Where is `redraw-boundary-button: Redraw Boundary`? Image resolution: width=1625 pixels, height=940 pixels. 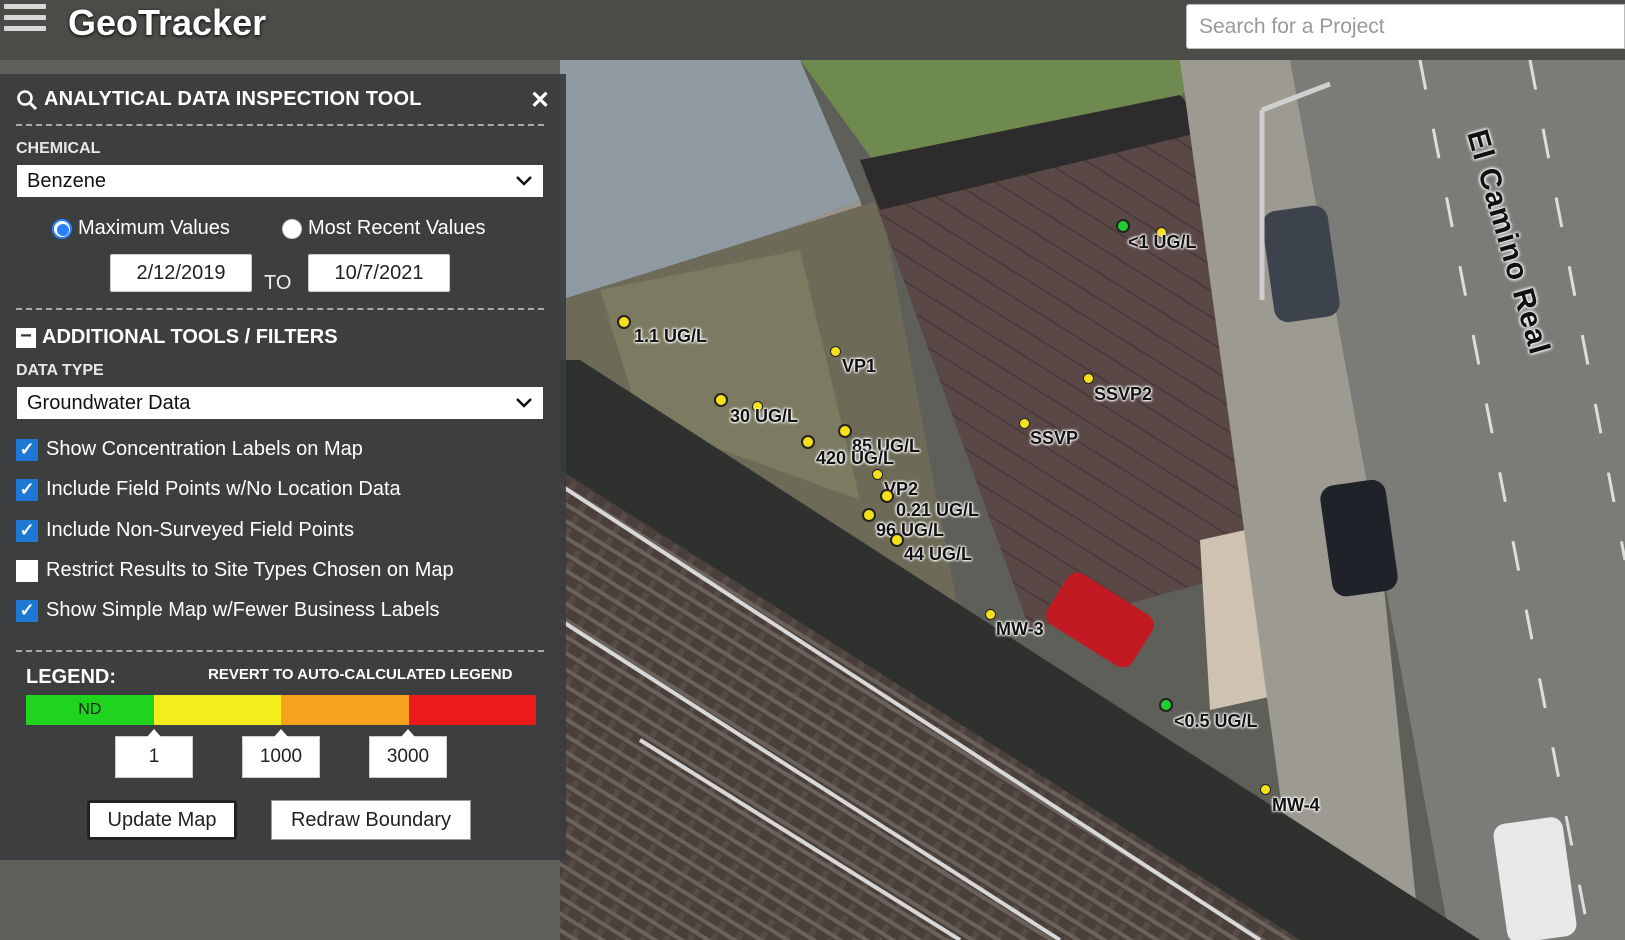 redraw-boundary-button: Redraw Boundary is located at coordinates (371, 820).